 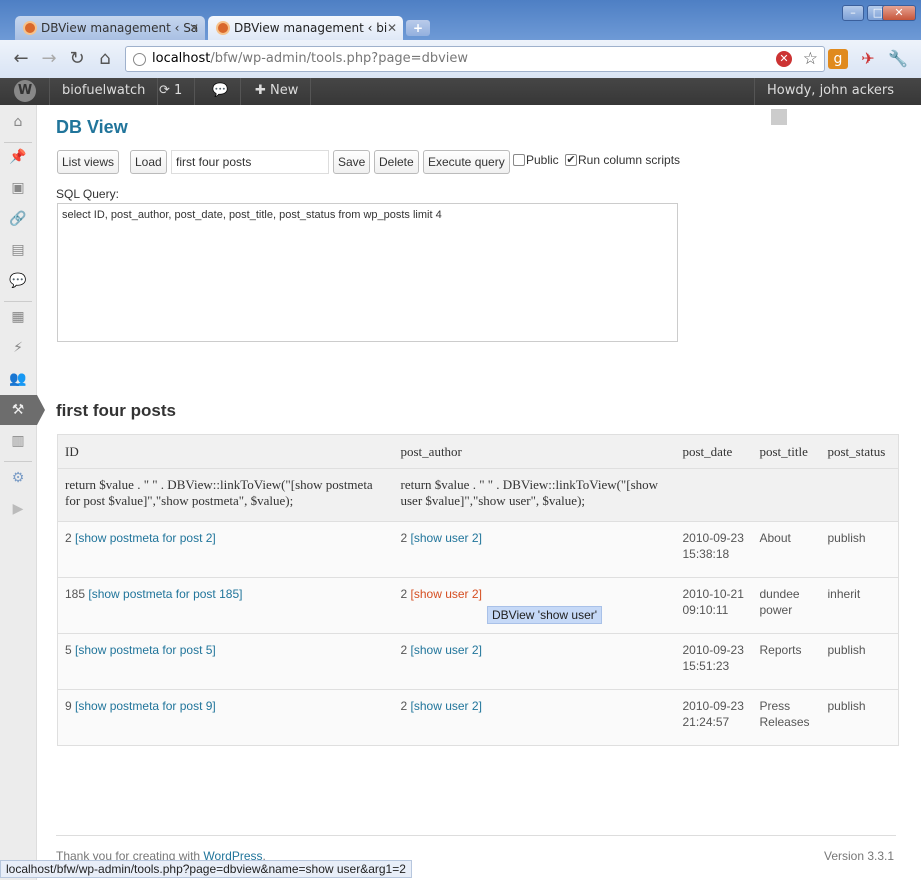 What do you see at coordinates (260, 90) in the screenshot?
I see `plus-icon: ✚` at bounding box center [260, 90].